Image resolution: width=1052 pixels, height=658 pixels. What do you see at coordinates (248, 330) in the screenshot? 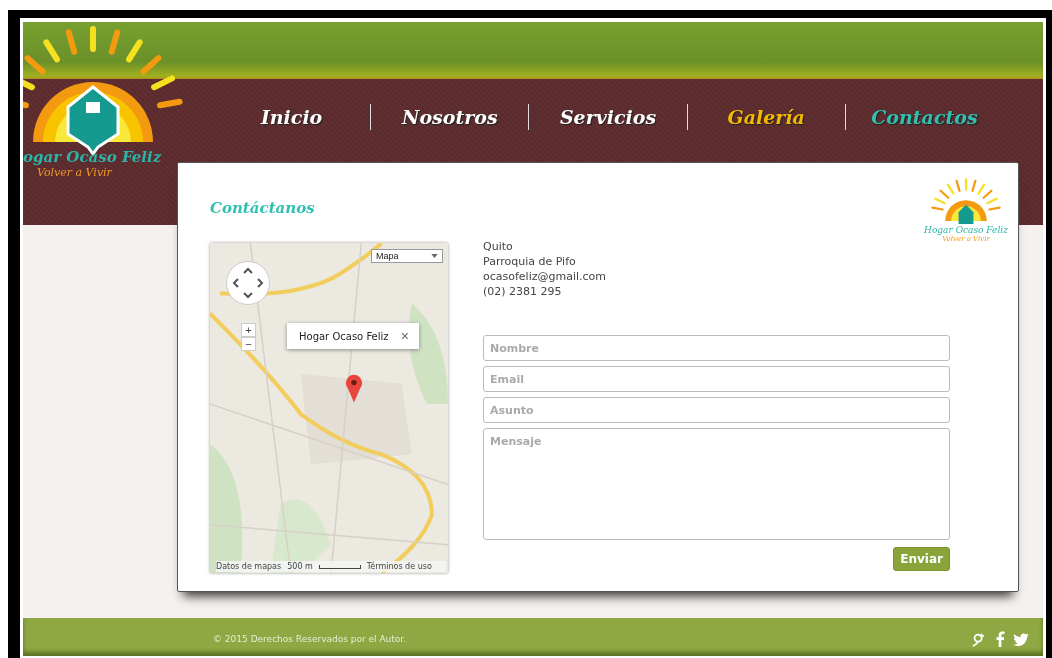
I see `zoom-in-button: +` at bounding box center [248, 330].